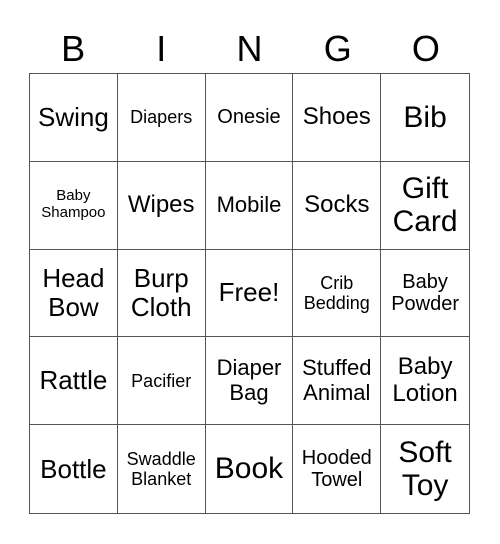  I want to click on bingo-cell: Hooded Towel, so click(337, 469).